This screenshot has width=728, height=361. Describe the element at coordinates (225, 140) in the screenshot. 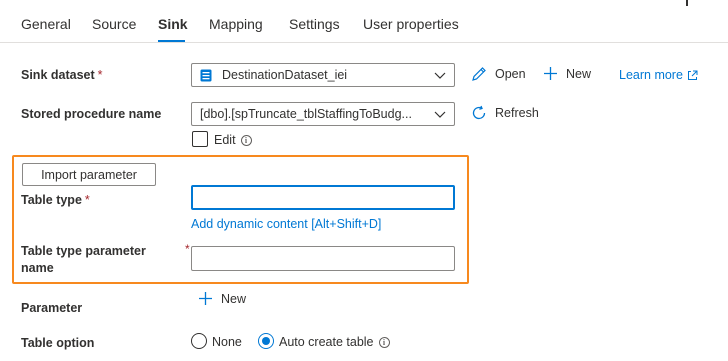

I see `edit-label: Edit` at that location.